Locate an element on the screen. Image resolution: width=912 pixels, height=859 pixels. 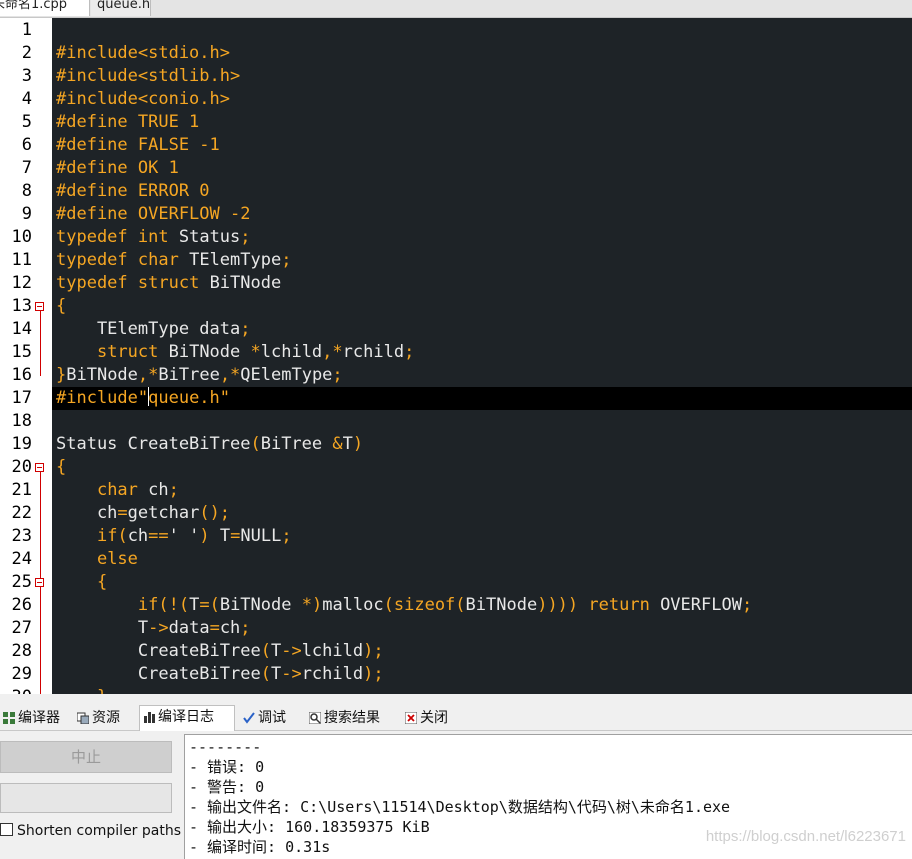
code-line: 28 CreateBiTree(T->lchild); is located at coordinates (456, 651).